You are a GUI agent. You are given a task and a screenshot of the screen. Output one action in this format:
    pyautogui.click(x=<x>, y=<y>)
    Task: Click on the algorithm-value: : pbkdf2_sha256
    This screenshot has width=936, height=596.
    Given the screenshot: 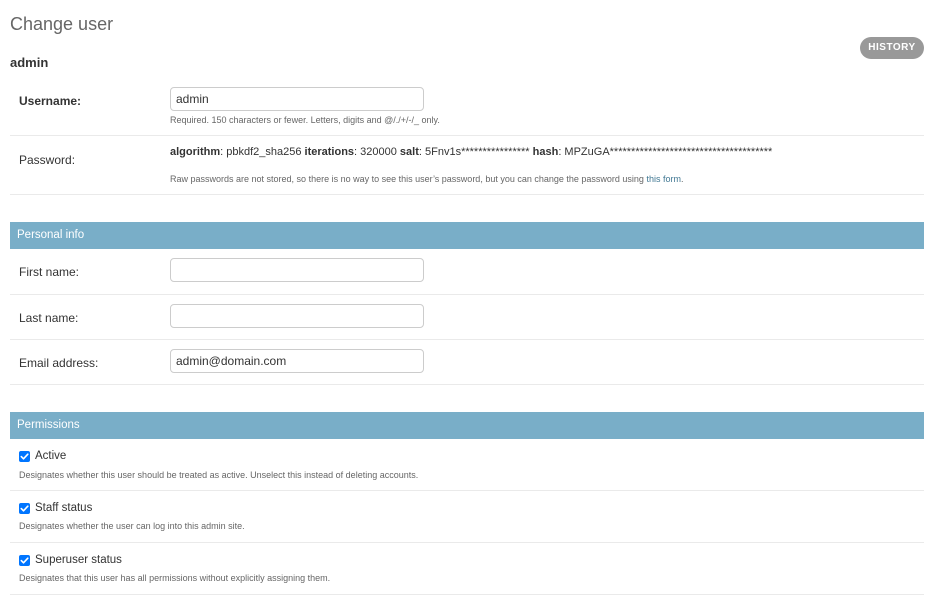 What is the action you would take?
    pyautogui.click(x=262, y=152)
    